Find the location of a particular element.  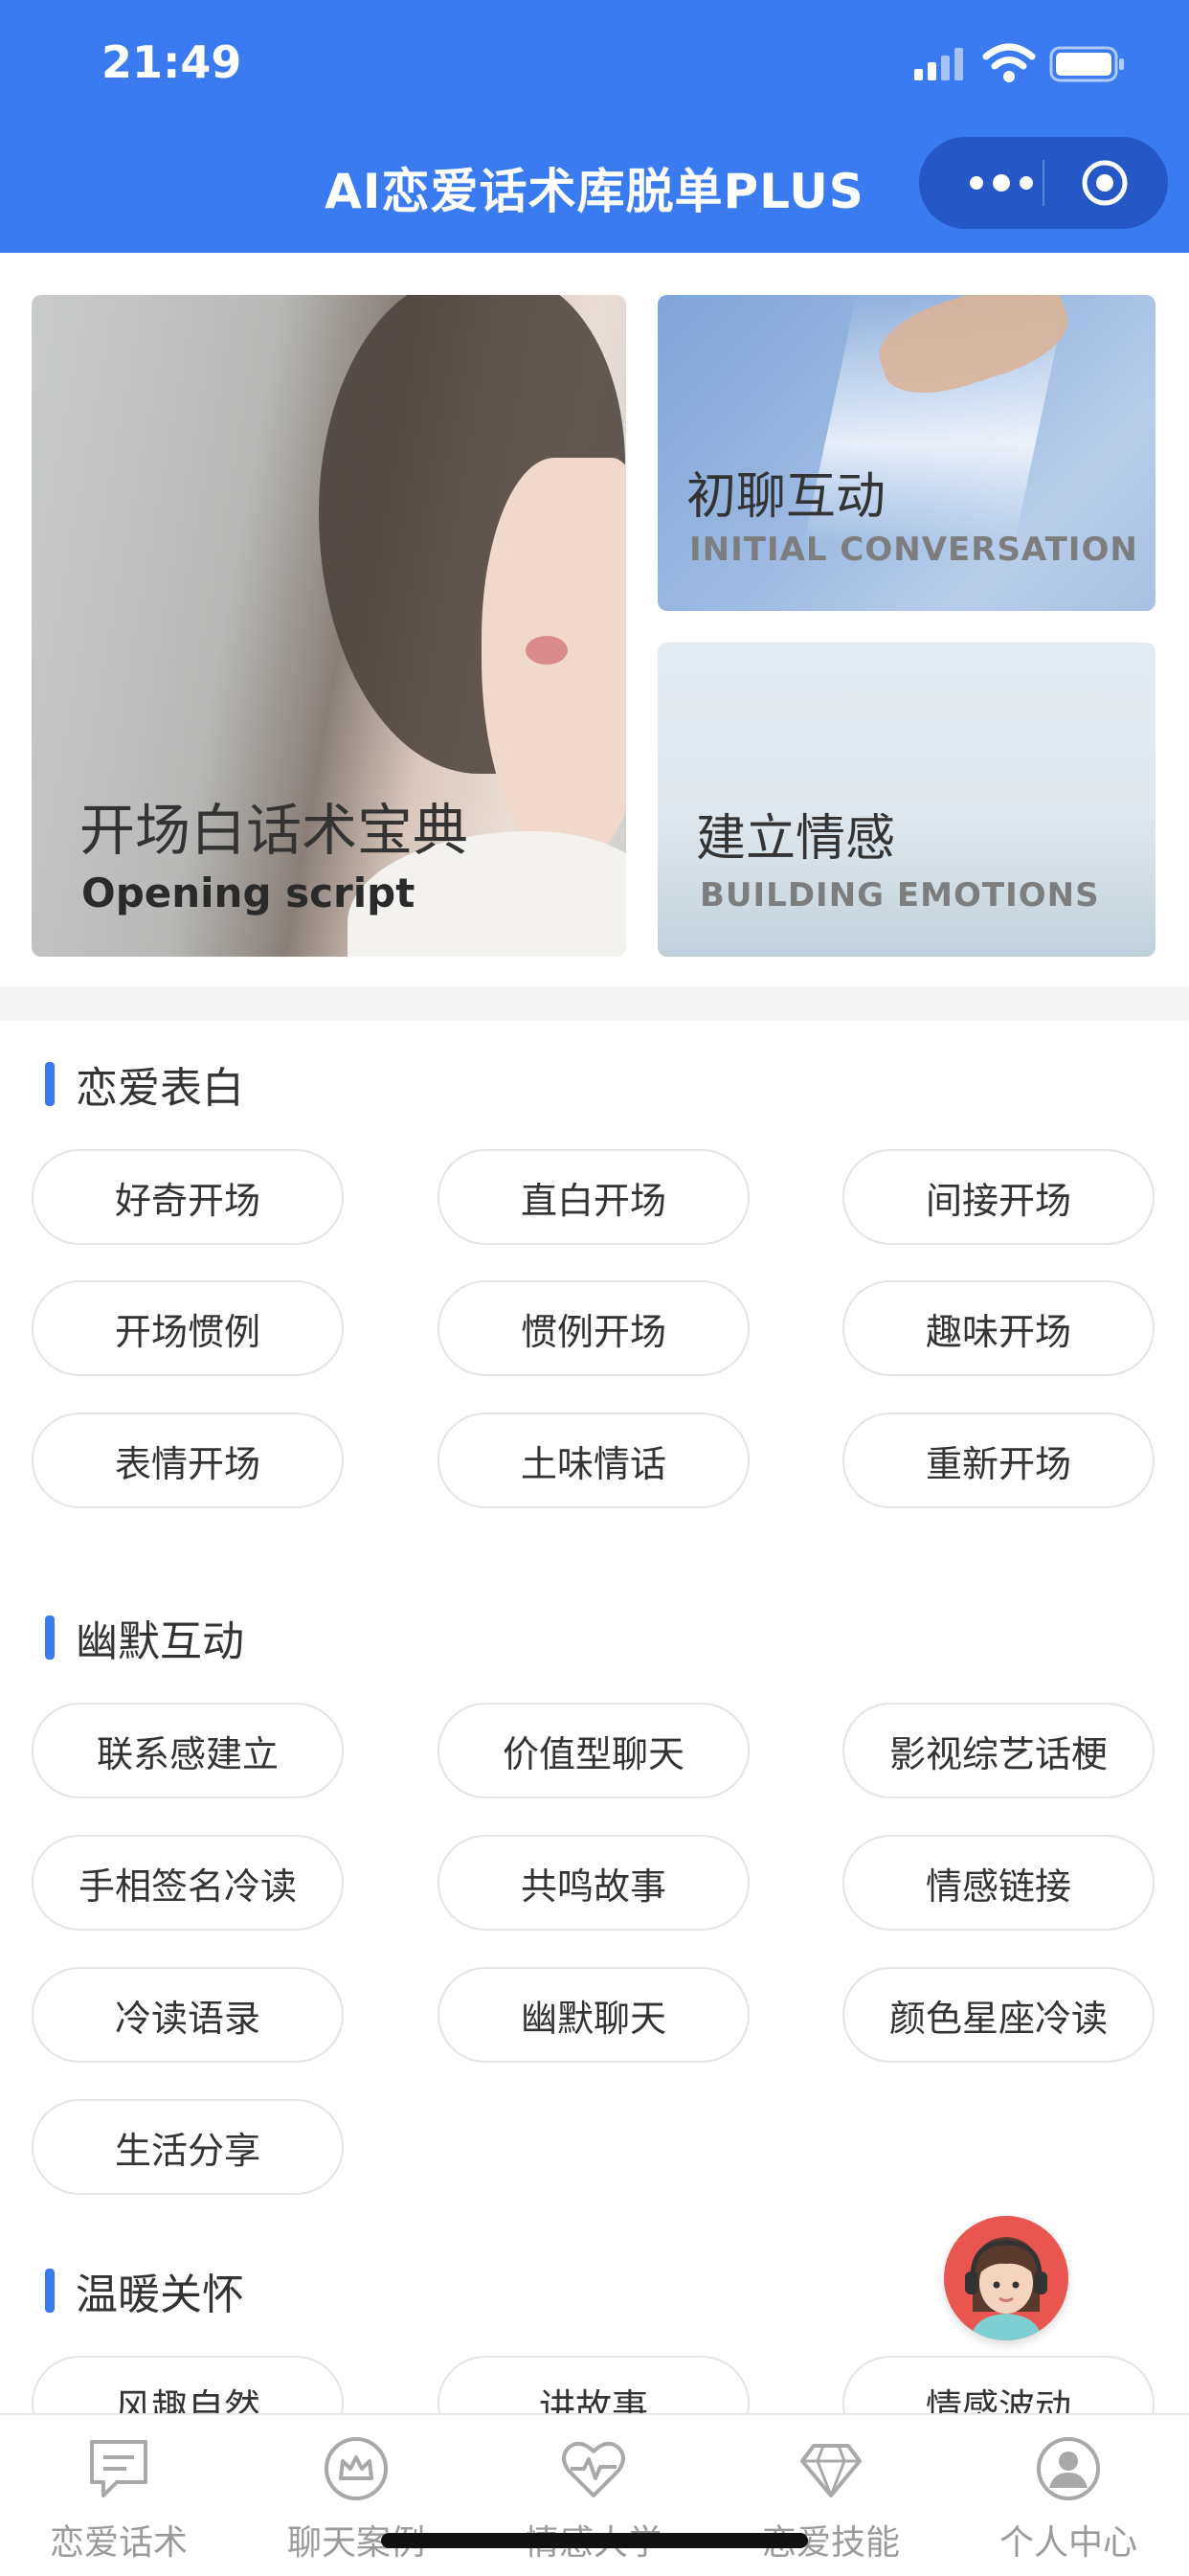

tag-button: 颜色星座冷读 is located at coordinates (998, 2015).